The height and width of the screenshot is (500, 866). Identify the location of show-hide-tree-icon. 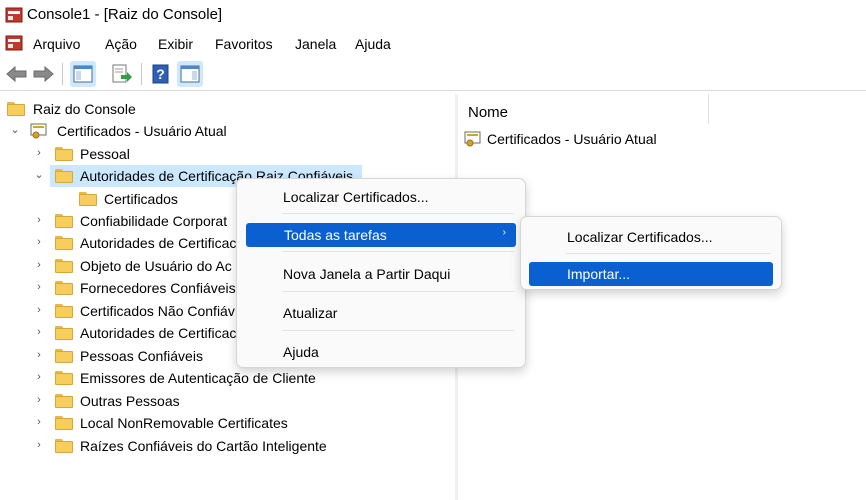
(83, 74).